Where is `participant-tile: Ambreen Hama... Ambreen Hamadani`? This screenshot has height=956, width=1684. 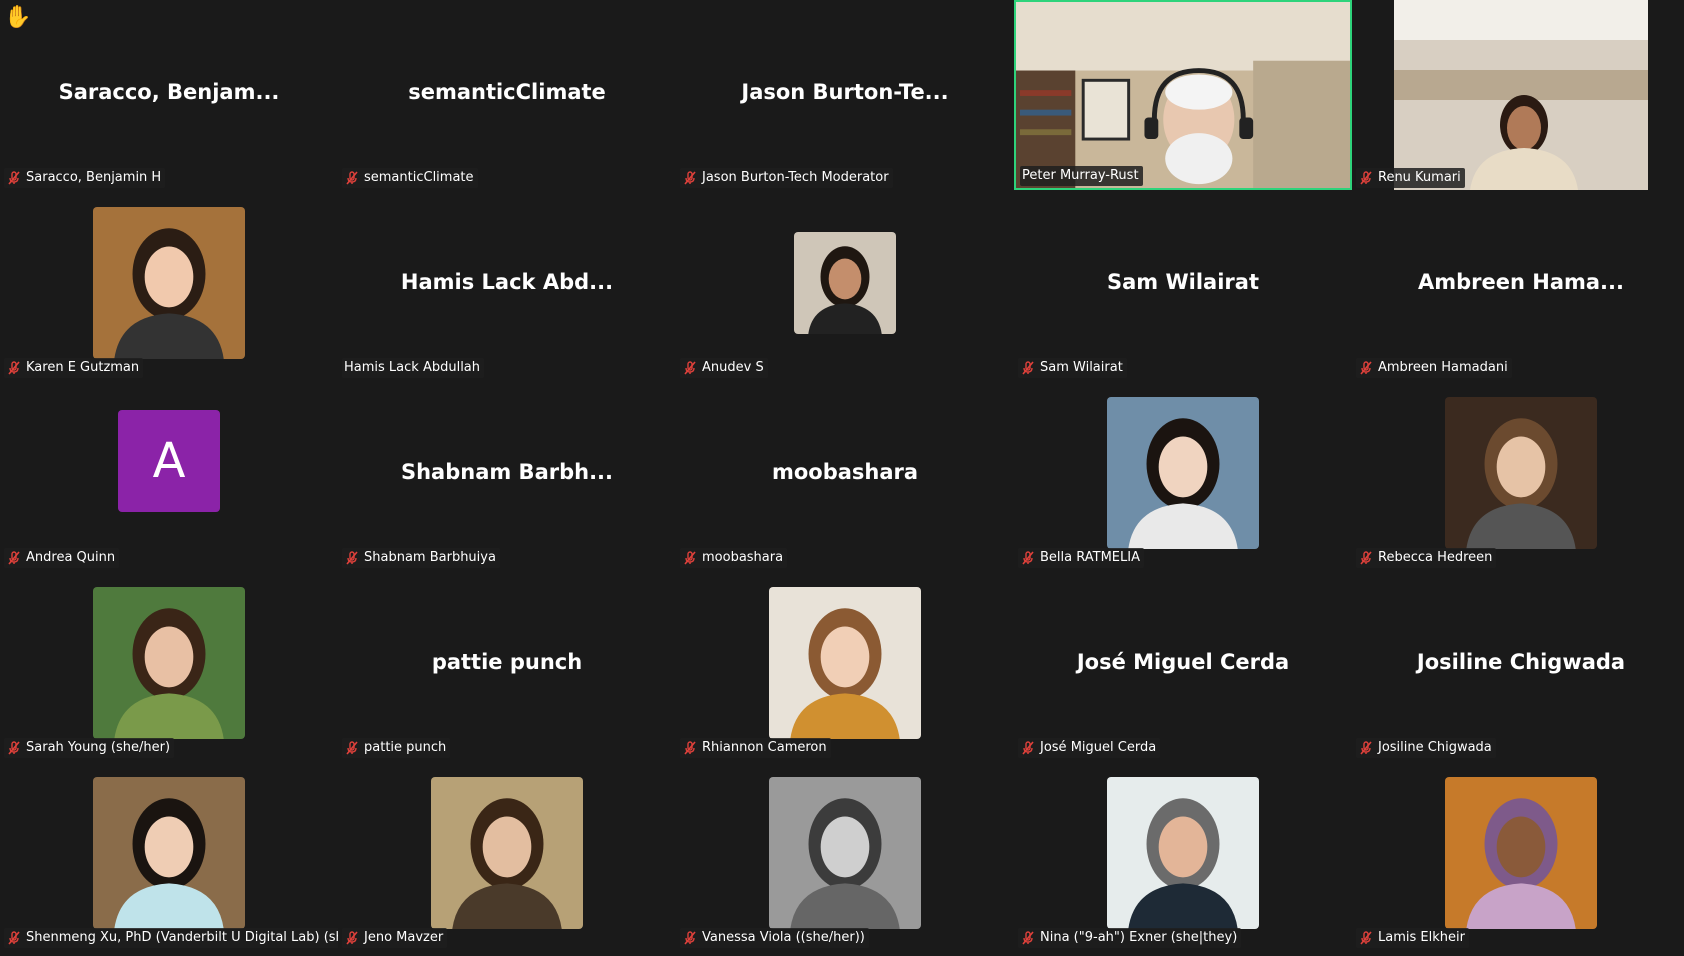
participant-tile: Ambreen Hama... Ambreen Hamadani is located at coordinates (1518, 285).